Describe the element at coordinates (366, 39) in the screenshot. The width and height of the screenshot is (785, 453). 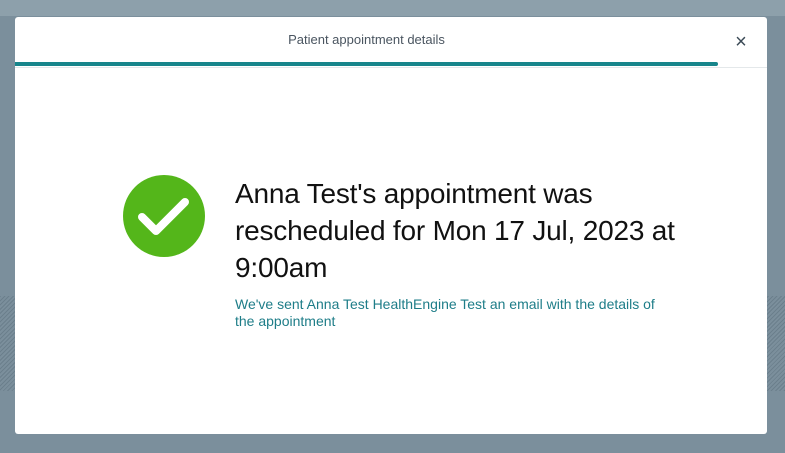
I see `modal-title: Patient appointment details` at that location.